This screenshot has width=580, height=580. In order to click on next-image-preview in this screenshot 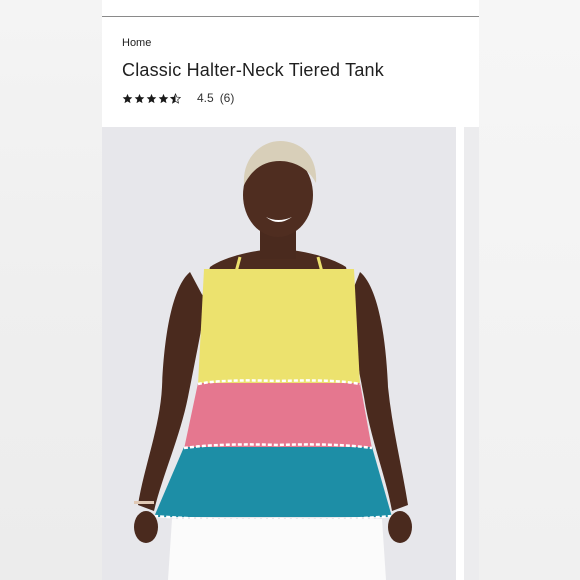, I will do `click(471, 353)`.